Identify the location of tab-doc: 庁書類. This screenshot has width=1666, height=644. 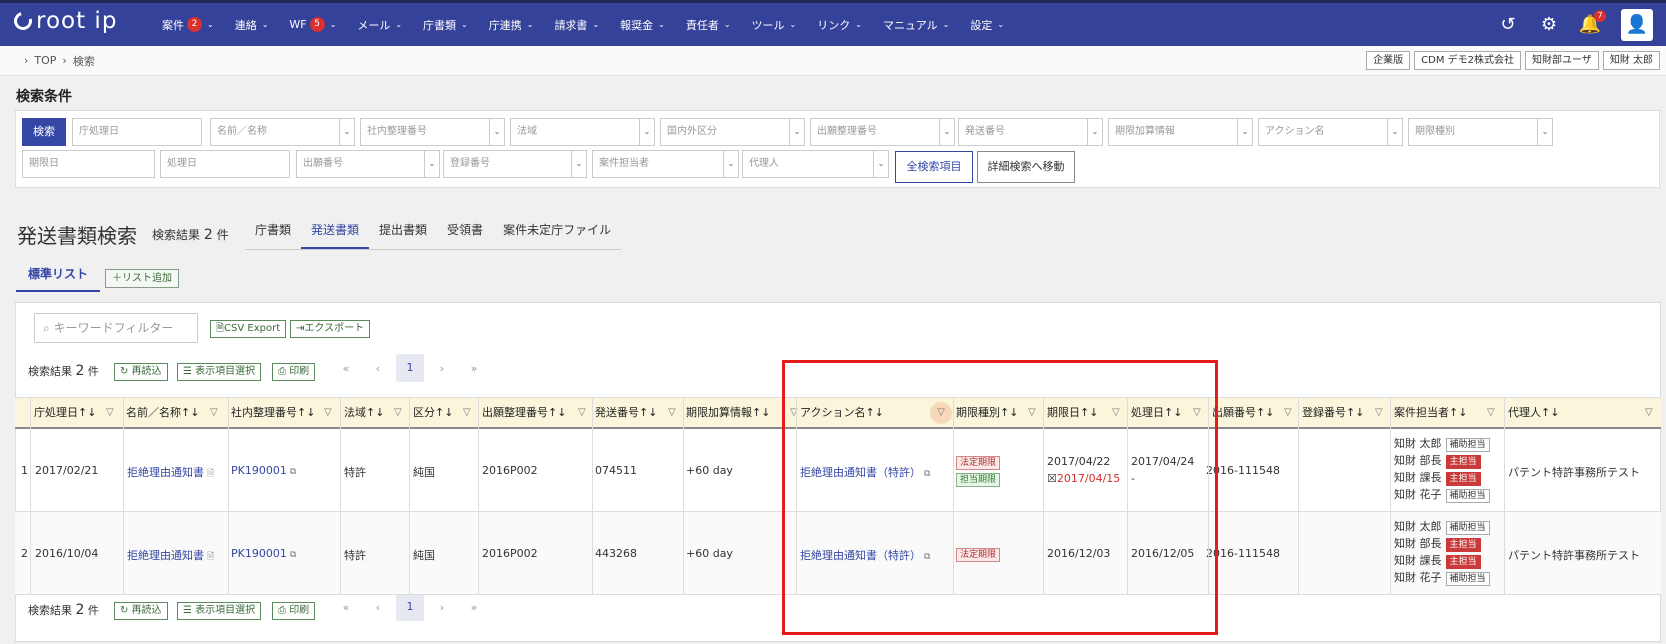
(273, 233).